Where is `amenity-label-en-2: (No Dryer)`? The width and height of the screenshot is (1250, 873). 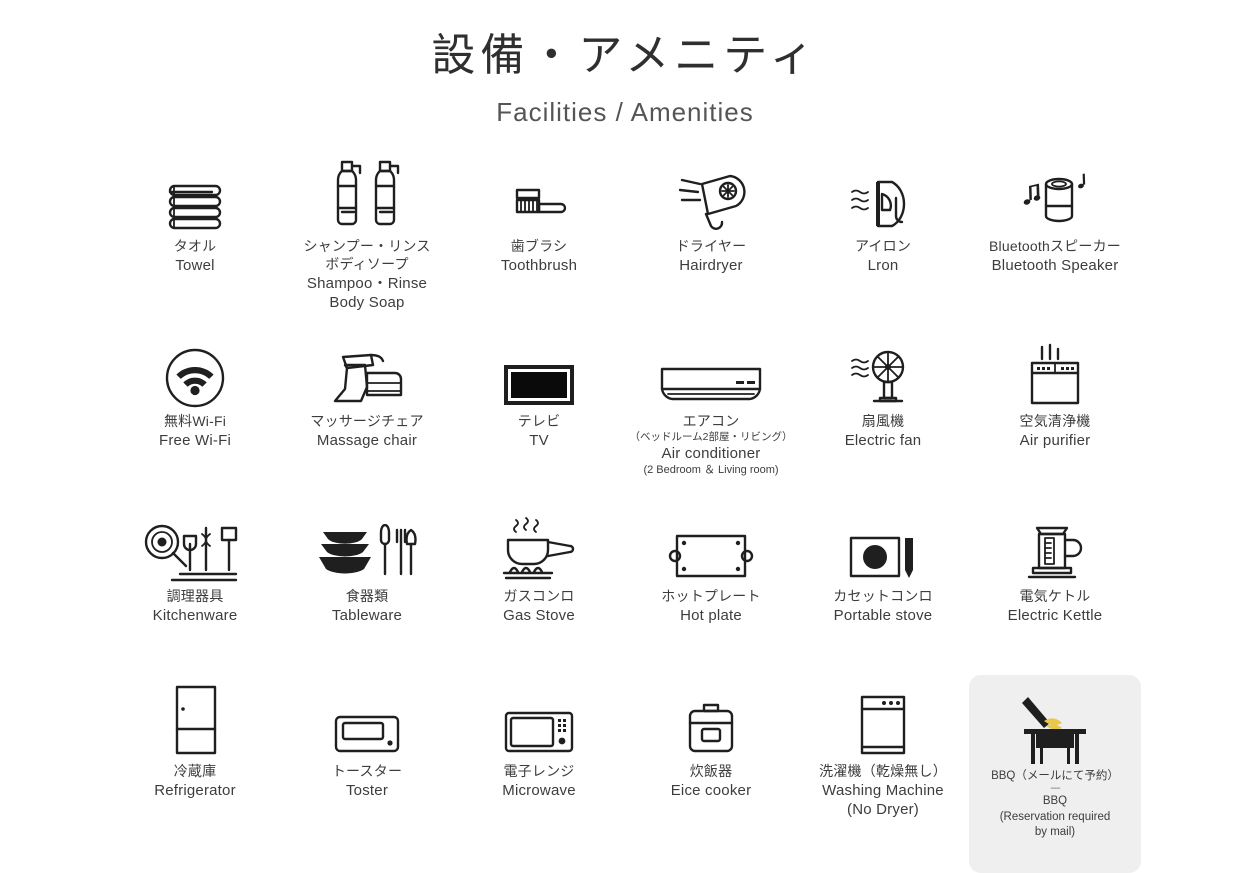
amenity-label-en-2: (No Dryer) is located at coordinates (883, 809).